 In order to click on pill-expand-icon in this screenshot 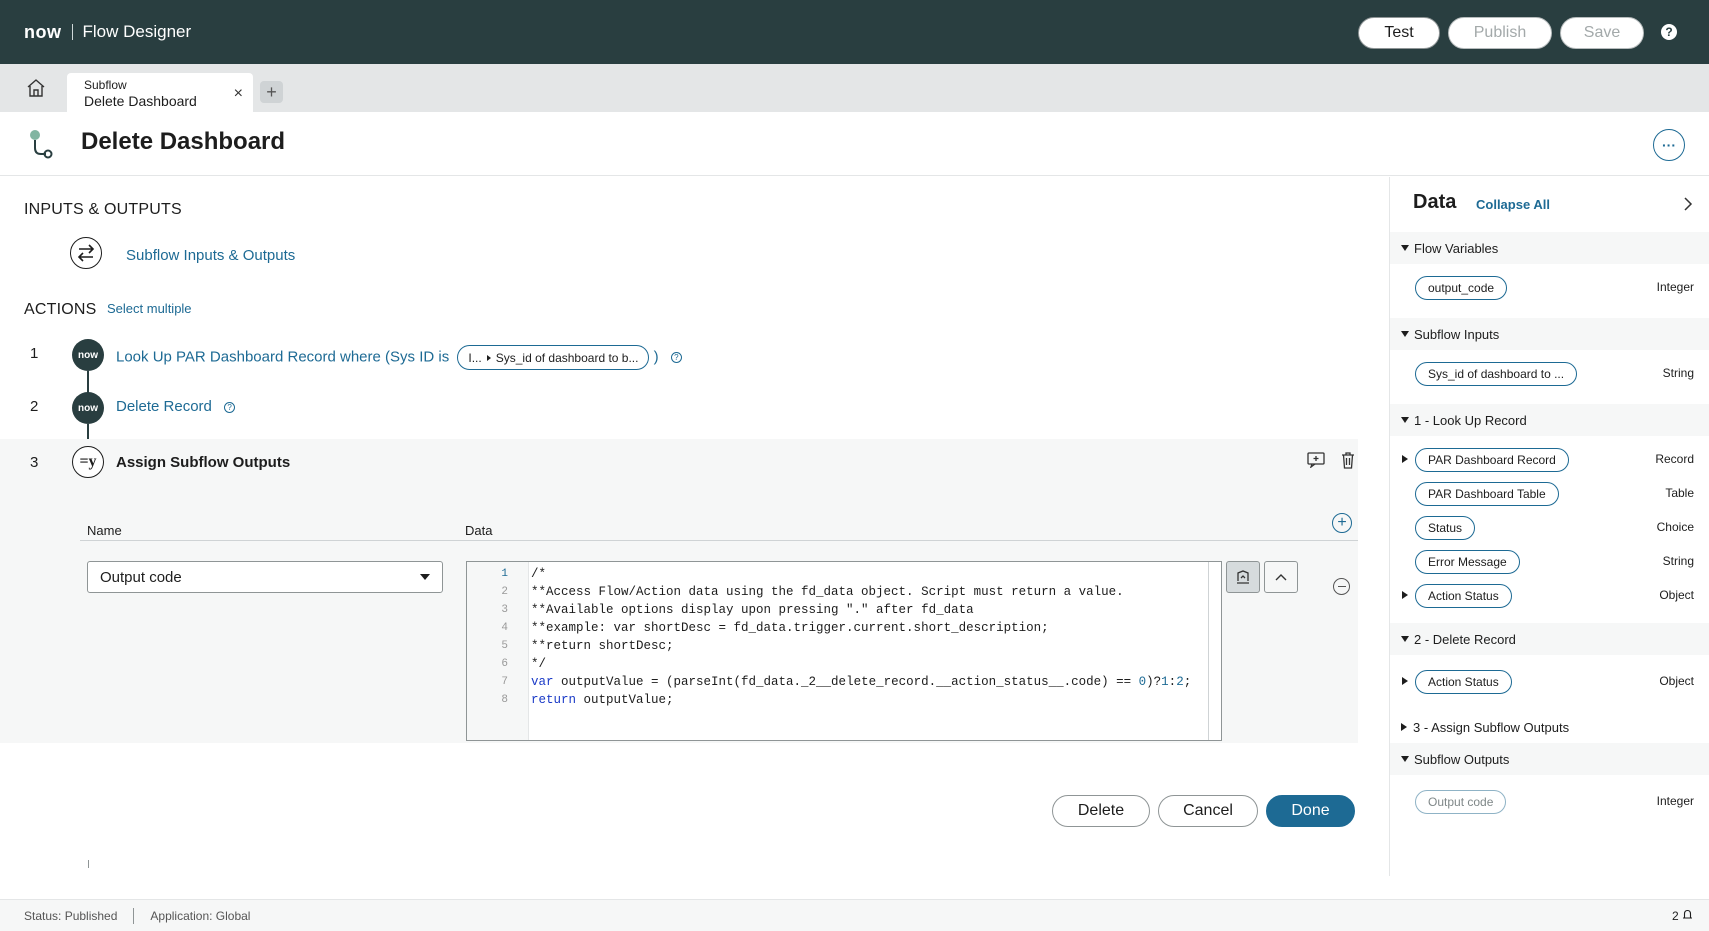, I will do `click(488, 357)`.